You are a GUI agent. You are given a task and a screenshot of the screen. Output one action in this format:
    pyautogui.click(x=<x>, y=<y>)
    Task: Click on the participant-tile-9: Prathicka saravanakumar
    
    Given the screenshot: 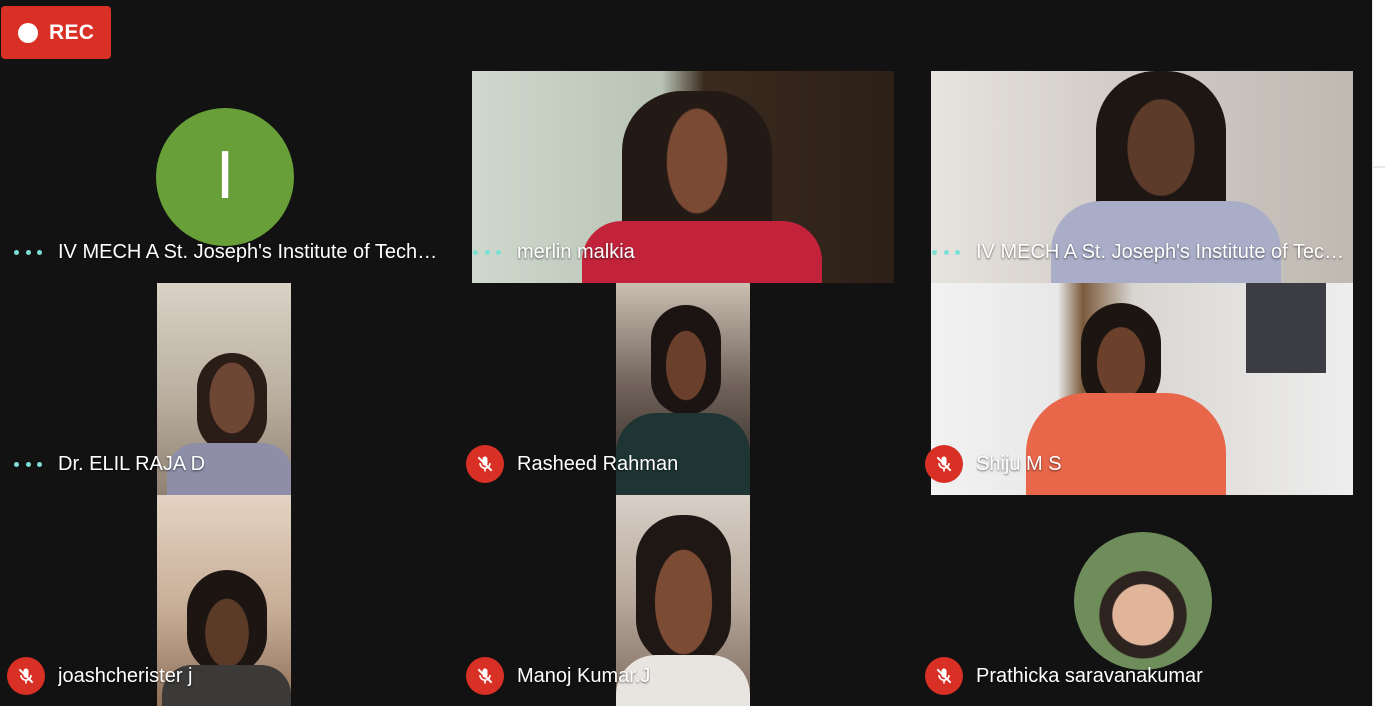 What is the action you would take?
    pyautogui.click(x=1142, y=600)
    